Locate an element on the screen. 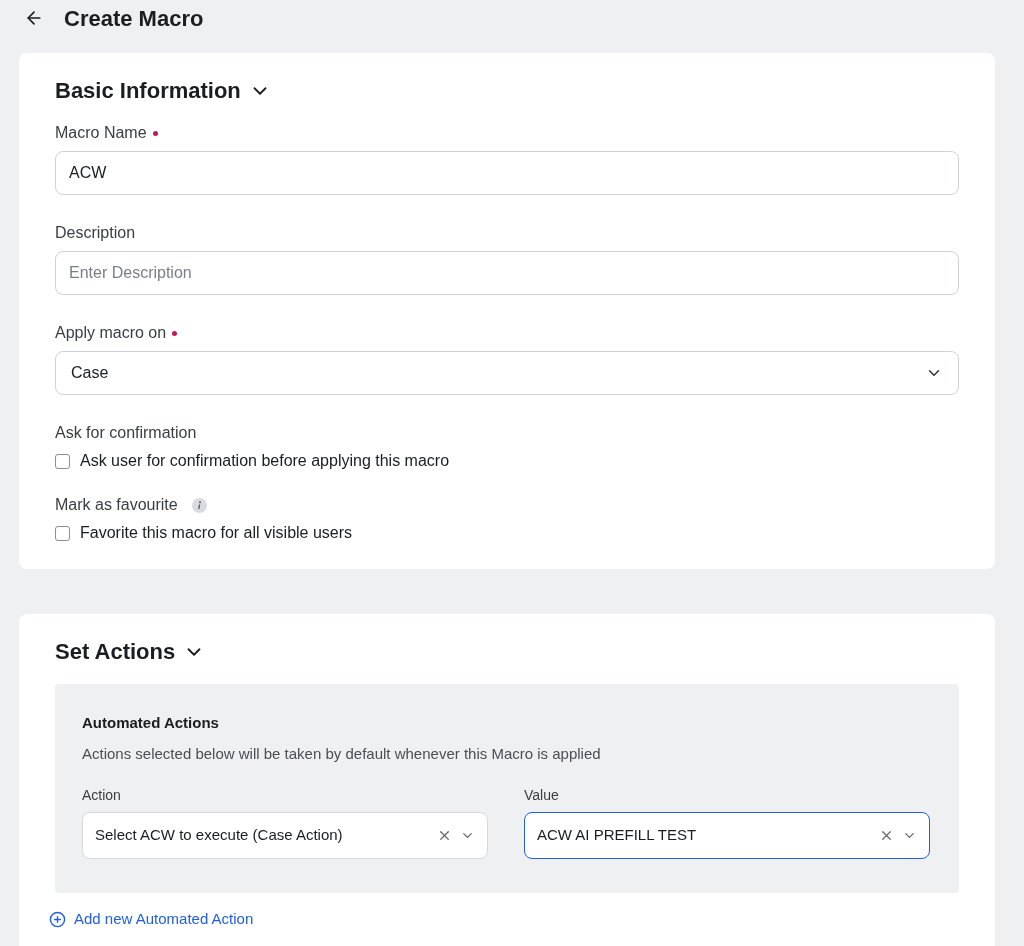 The width and height of the screenshot is (1024, 946). select-value: ACW AI PREFILL TEST is located at coordinates (617, 835).